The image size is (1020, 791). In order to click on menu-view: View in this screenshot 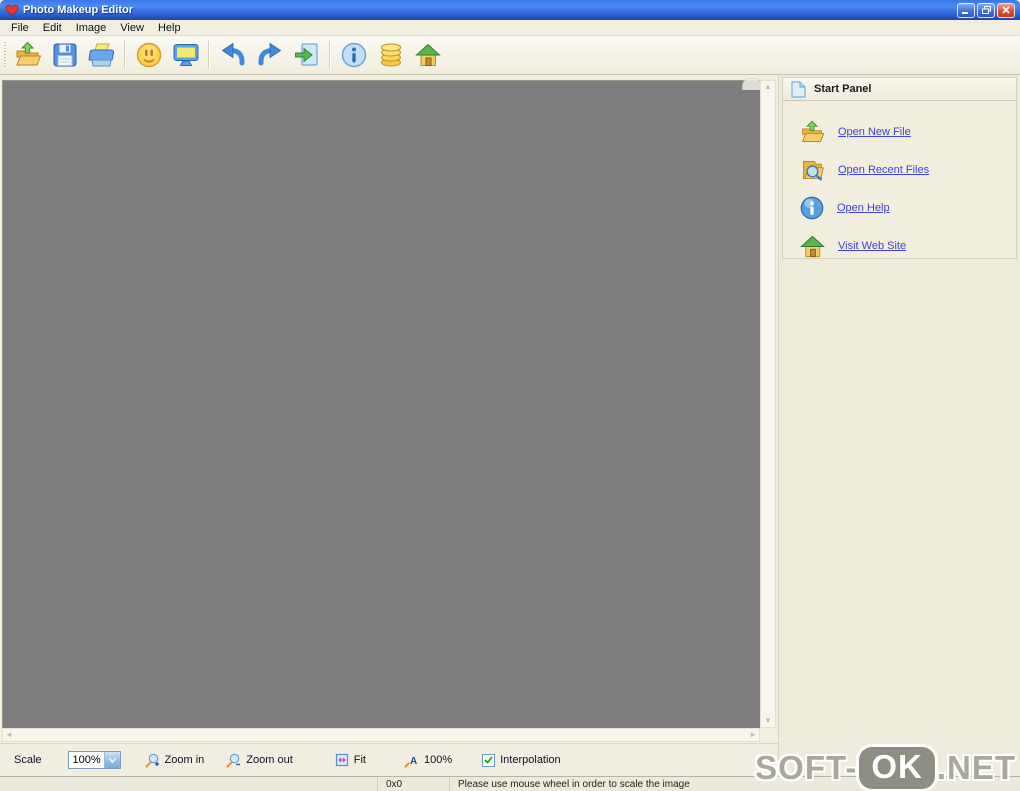, I will do `click(132, 28)`.